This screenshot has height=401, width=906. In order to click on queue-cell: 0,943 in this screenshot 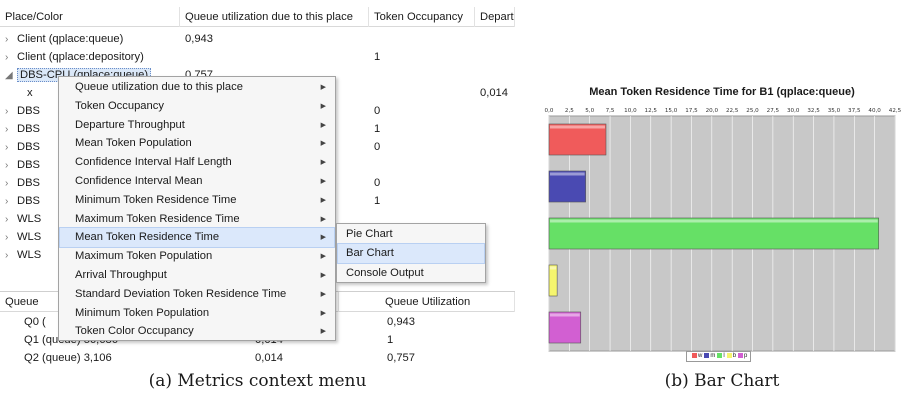, I will do `click(401, 322)`.